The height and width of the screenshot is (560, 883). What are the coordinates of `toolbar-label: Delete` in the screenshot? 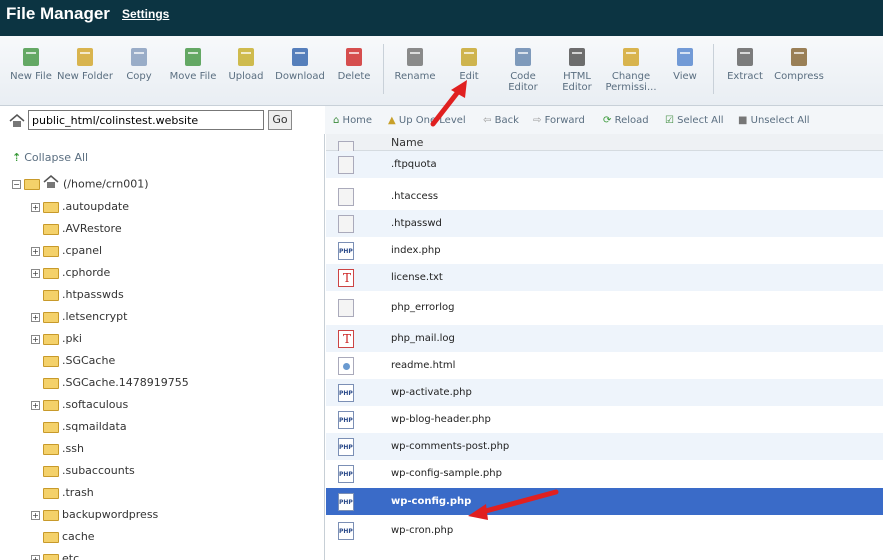 It's located at (354, 76).